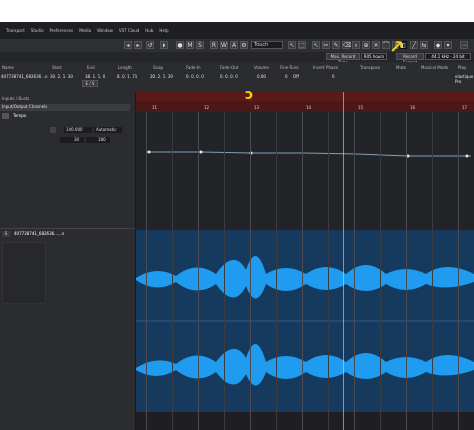 The height and width of the screenshot is (430, 474). What do you see at coordinates (15, 30) in the screenshot?
I see `menu-item-transport: Transport` at bounding box center [15, 30].